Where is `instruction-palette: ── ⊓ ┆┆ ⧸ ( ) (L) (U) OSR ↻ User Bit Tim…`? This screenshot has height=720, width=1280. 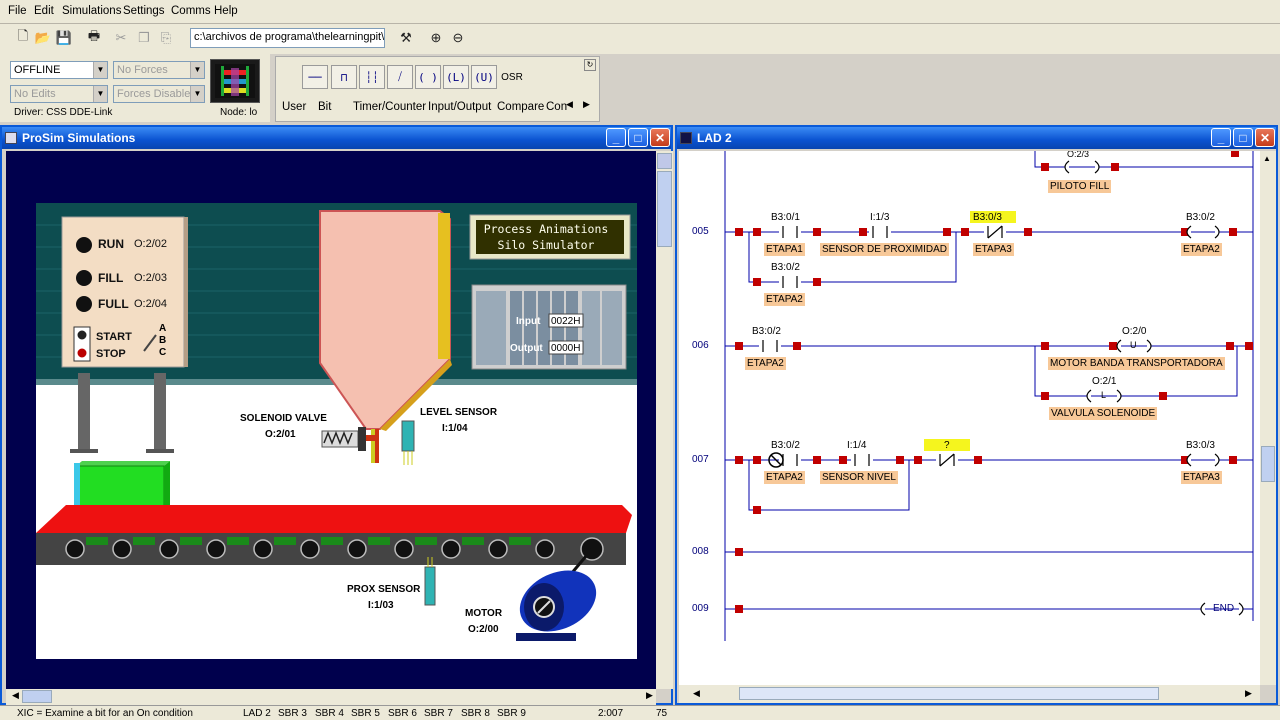
instruction-palette: ── ⊓ ┆┆ ⧸ ( ) (L) (U) OSR ↻ User Bit Tim… is located at coordinates (437, 89).